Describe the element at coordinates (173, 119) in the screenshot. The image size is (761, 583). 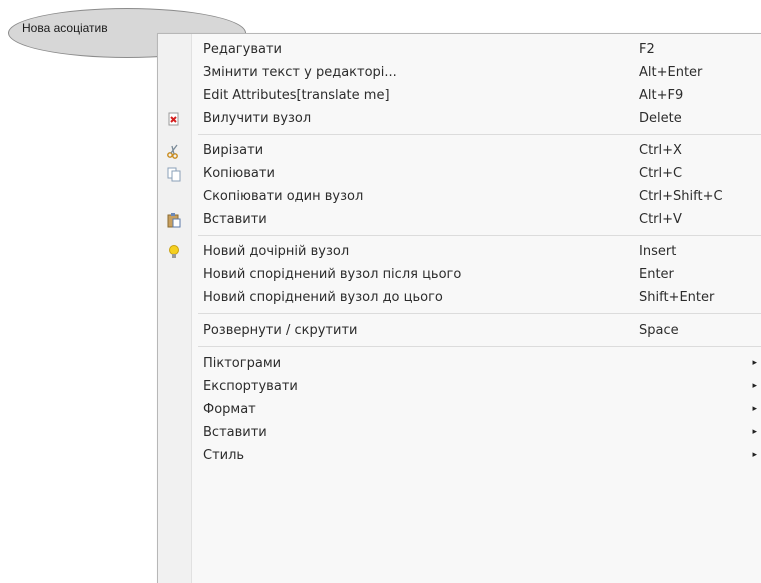
I see `delete-node-icon` at that location.